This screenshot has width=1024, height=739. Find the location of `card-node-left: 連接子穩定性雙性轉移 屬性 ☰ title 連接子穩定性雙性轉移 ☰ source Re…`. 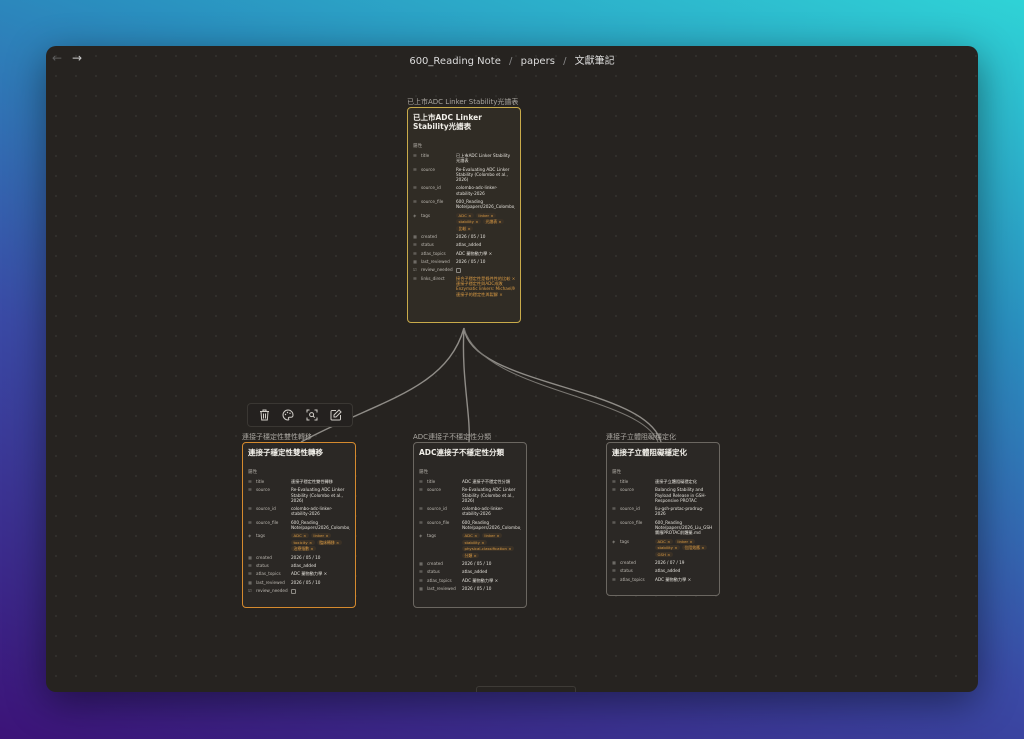

card-node-left: 連接子穩定性雙性轉移 屬性 ☰ title 連接子穩定性雙性轉移 ☰ source Re… is located at coordinates (299, 525).